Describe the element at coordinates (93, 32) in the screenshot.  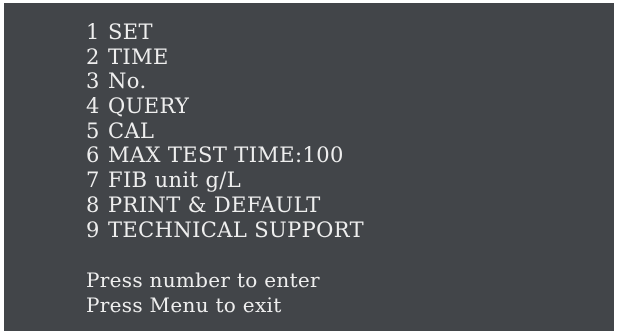
I see `menu-item-number: 1` at that location.